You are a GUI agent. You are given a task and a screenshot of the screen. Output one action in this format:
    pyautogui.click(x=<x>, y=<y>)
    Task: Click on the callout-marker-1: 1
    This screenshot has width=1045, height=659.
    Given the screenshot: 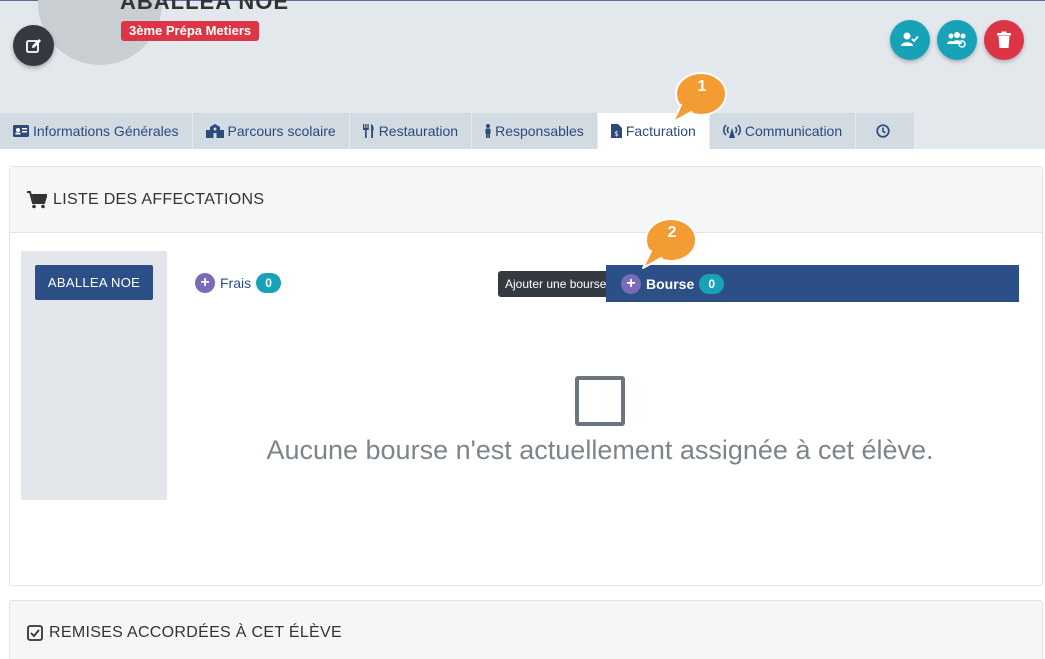 What is the action you would take?
    pyautogui.click(x=700, y=97)
    